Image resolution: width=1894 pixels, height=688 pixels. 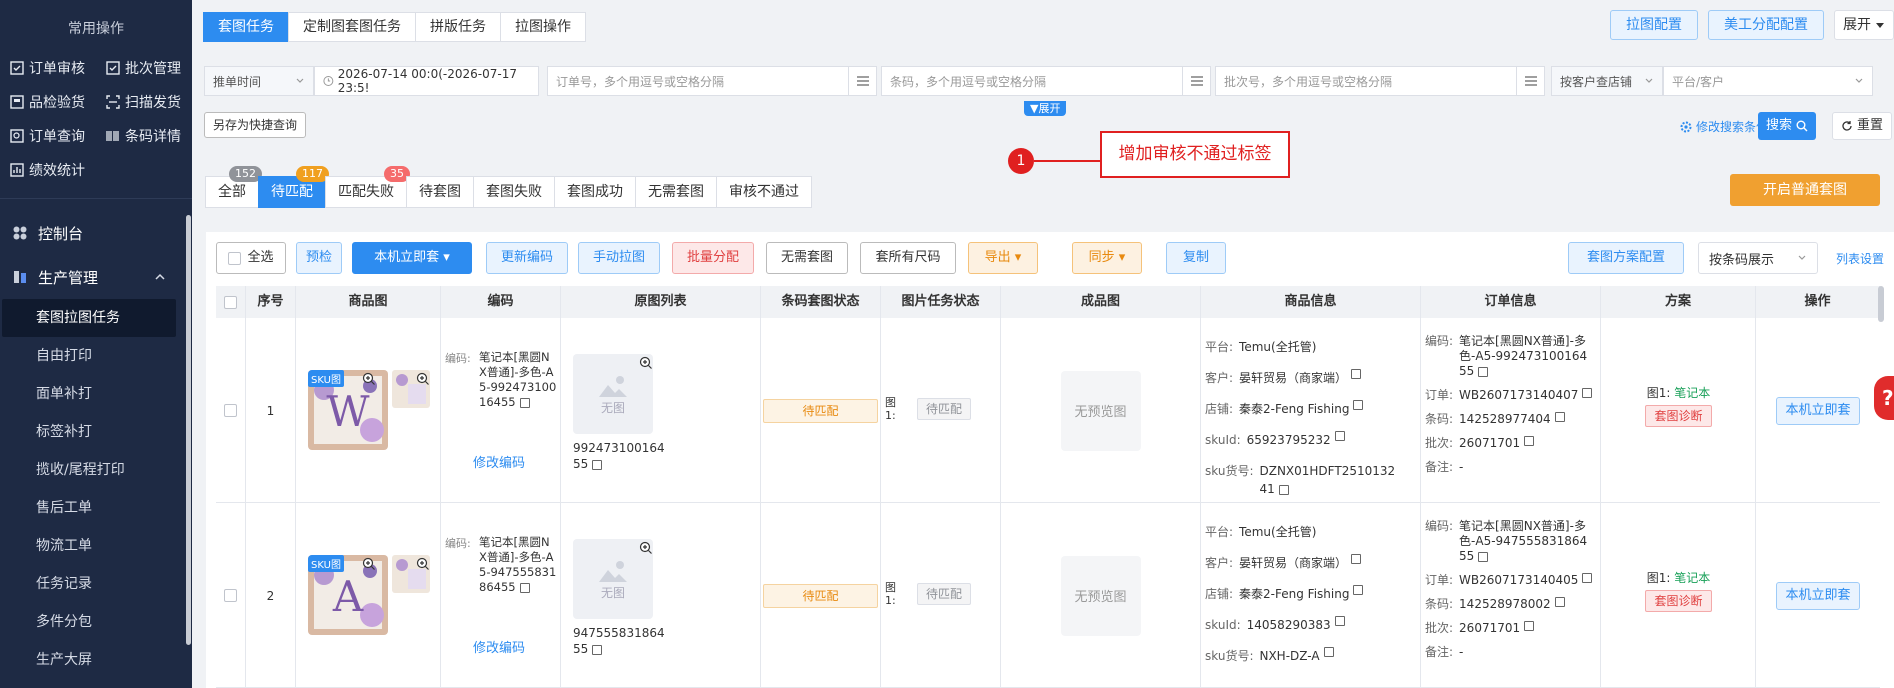 What do you see at coordinates (96, 584) in the screenshot?
I see `sidebar-item-task-log: 任务记录` at bounding box center [96, 584].